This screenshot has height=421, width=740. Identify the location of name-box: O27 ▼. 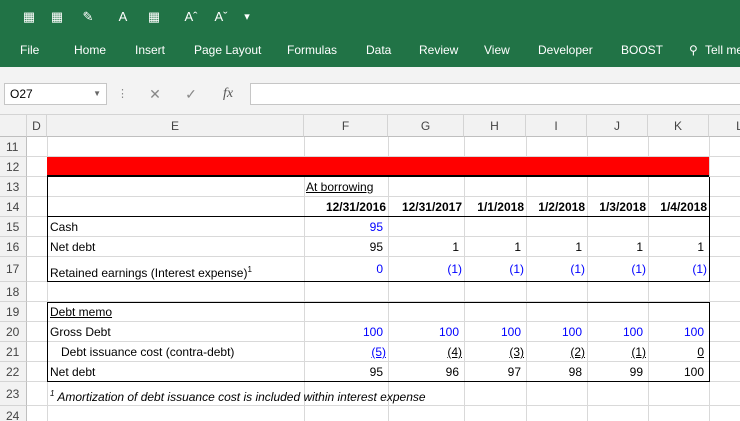
(55, 94).